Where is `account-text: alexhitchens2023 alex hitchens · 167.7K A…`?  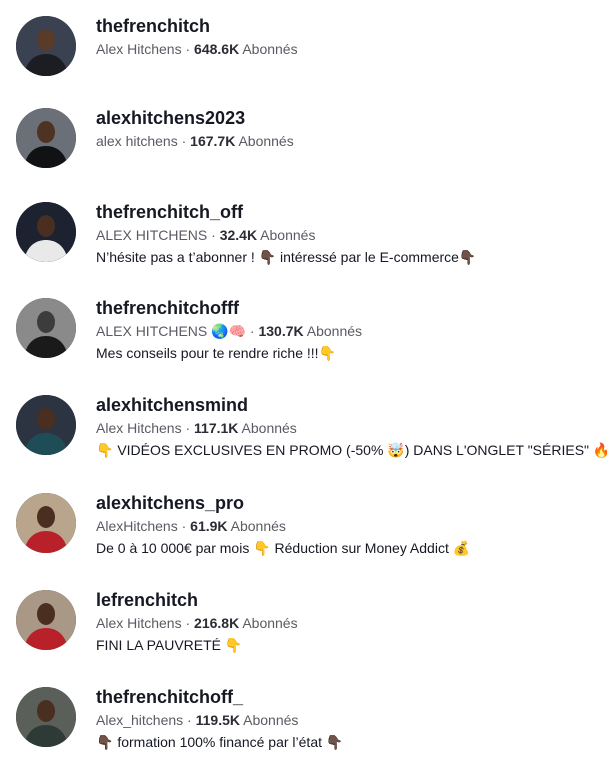
account-text: alexhitchens2023 alex hitchens · 167.7K A… is located at coordinates (350, 128).